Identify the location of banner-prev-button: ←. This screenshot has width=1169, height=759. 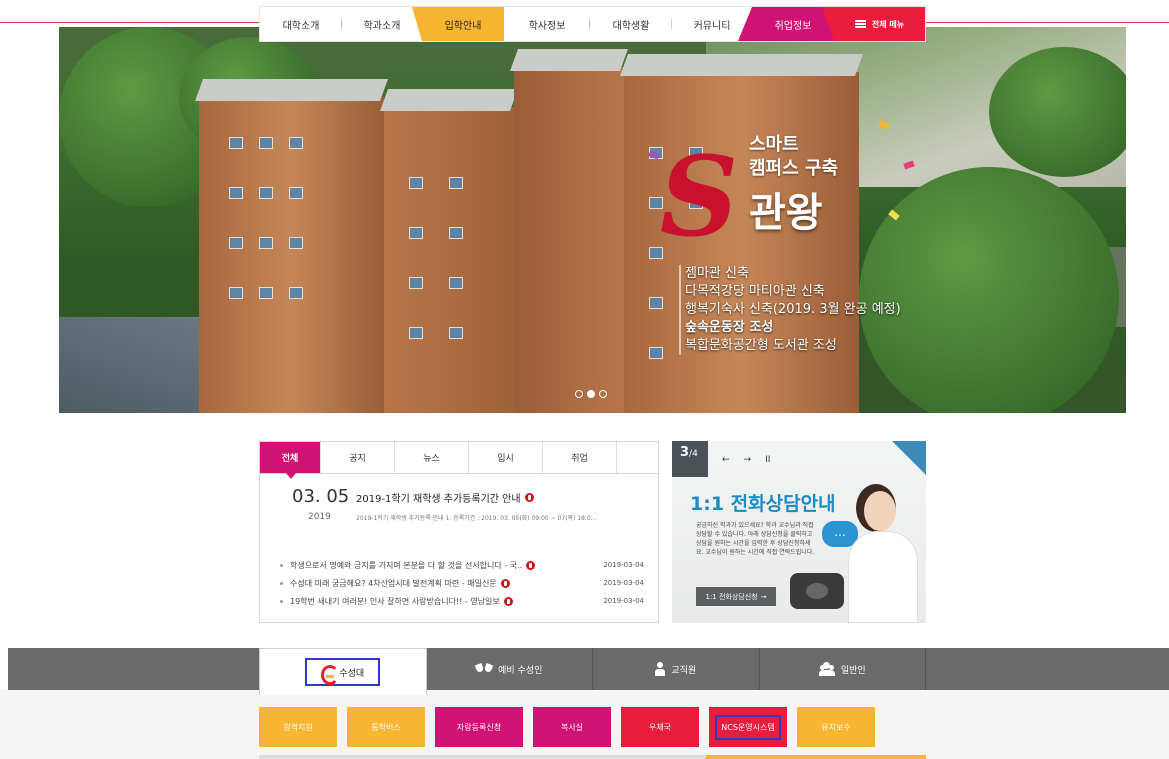
(726, 460).